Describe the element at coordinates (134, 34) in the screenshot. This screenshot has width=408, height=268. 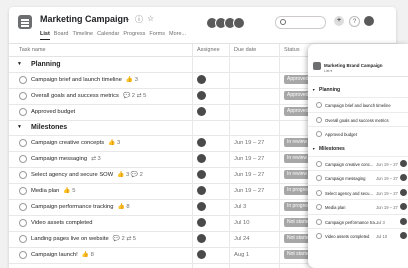
I see `tab-progress: Progress` at that location.